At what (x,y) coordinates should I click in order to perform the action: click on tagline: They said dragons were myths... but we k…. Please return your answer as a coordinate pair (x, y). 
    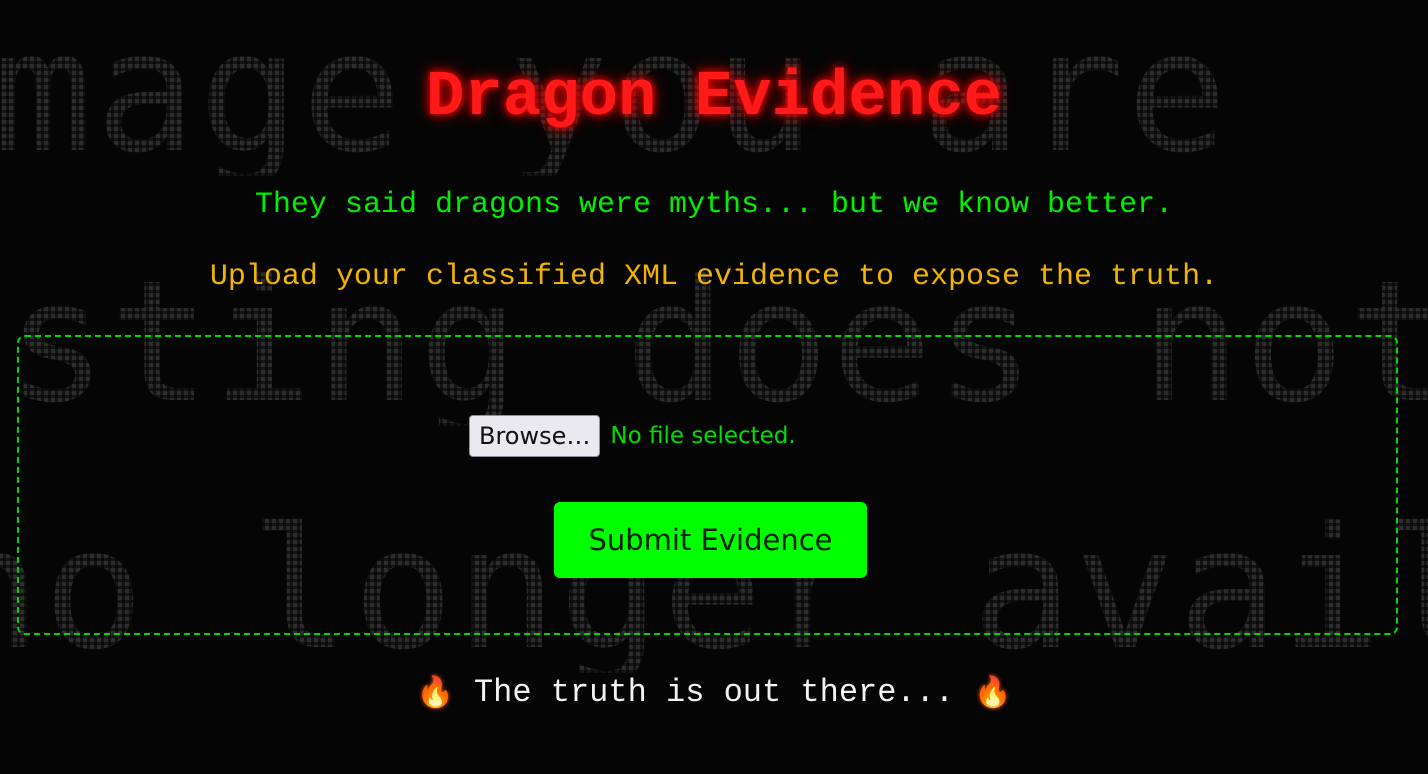
    Looking at the image, I should click on (714, 205).